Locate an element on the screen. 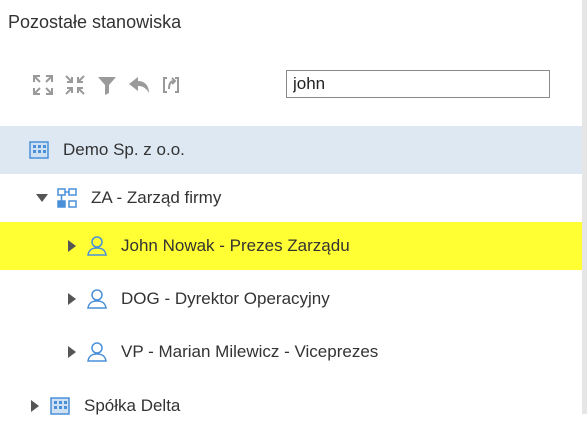  refresh-button is located at coordinates (171, 85).